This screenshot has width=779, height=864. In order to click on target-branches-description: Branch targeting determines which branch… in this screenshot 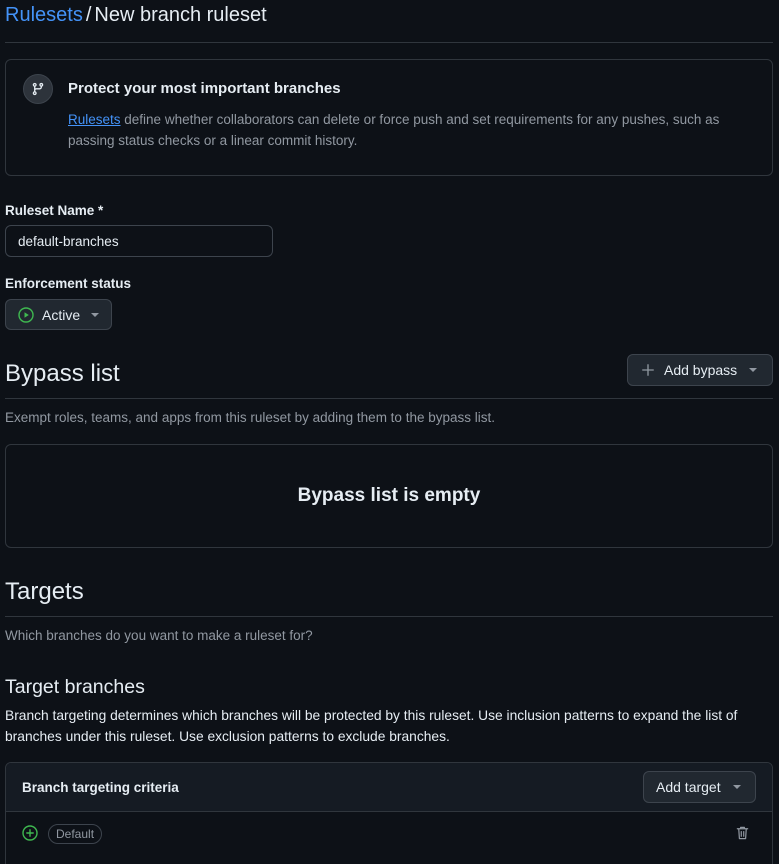, I will do `click(371, 726)`.